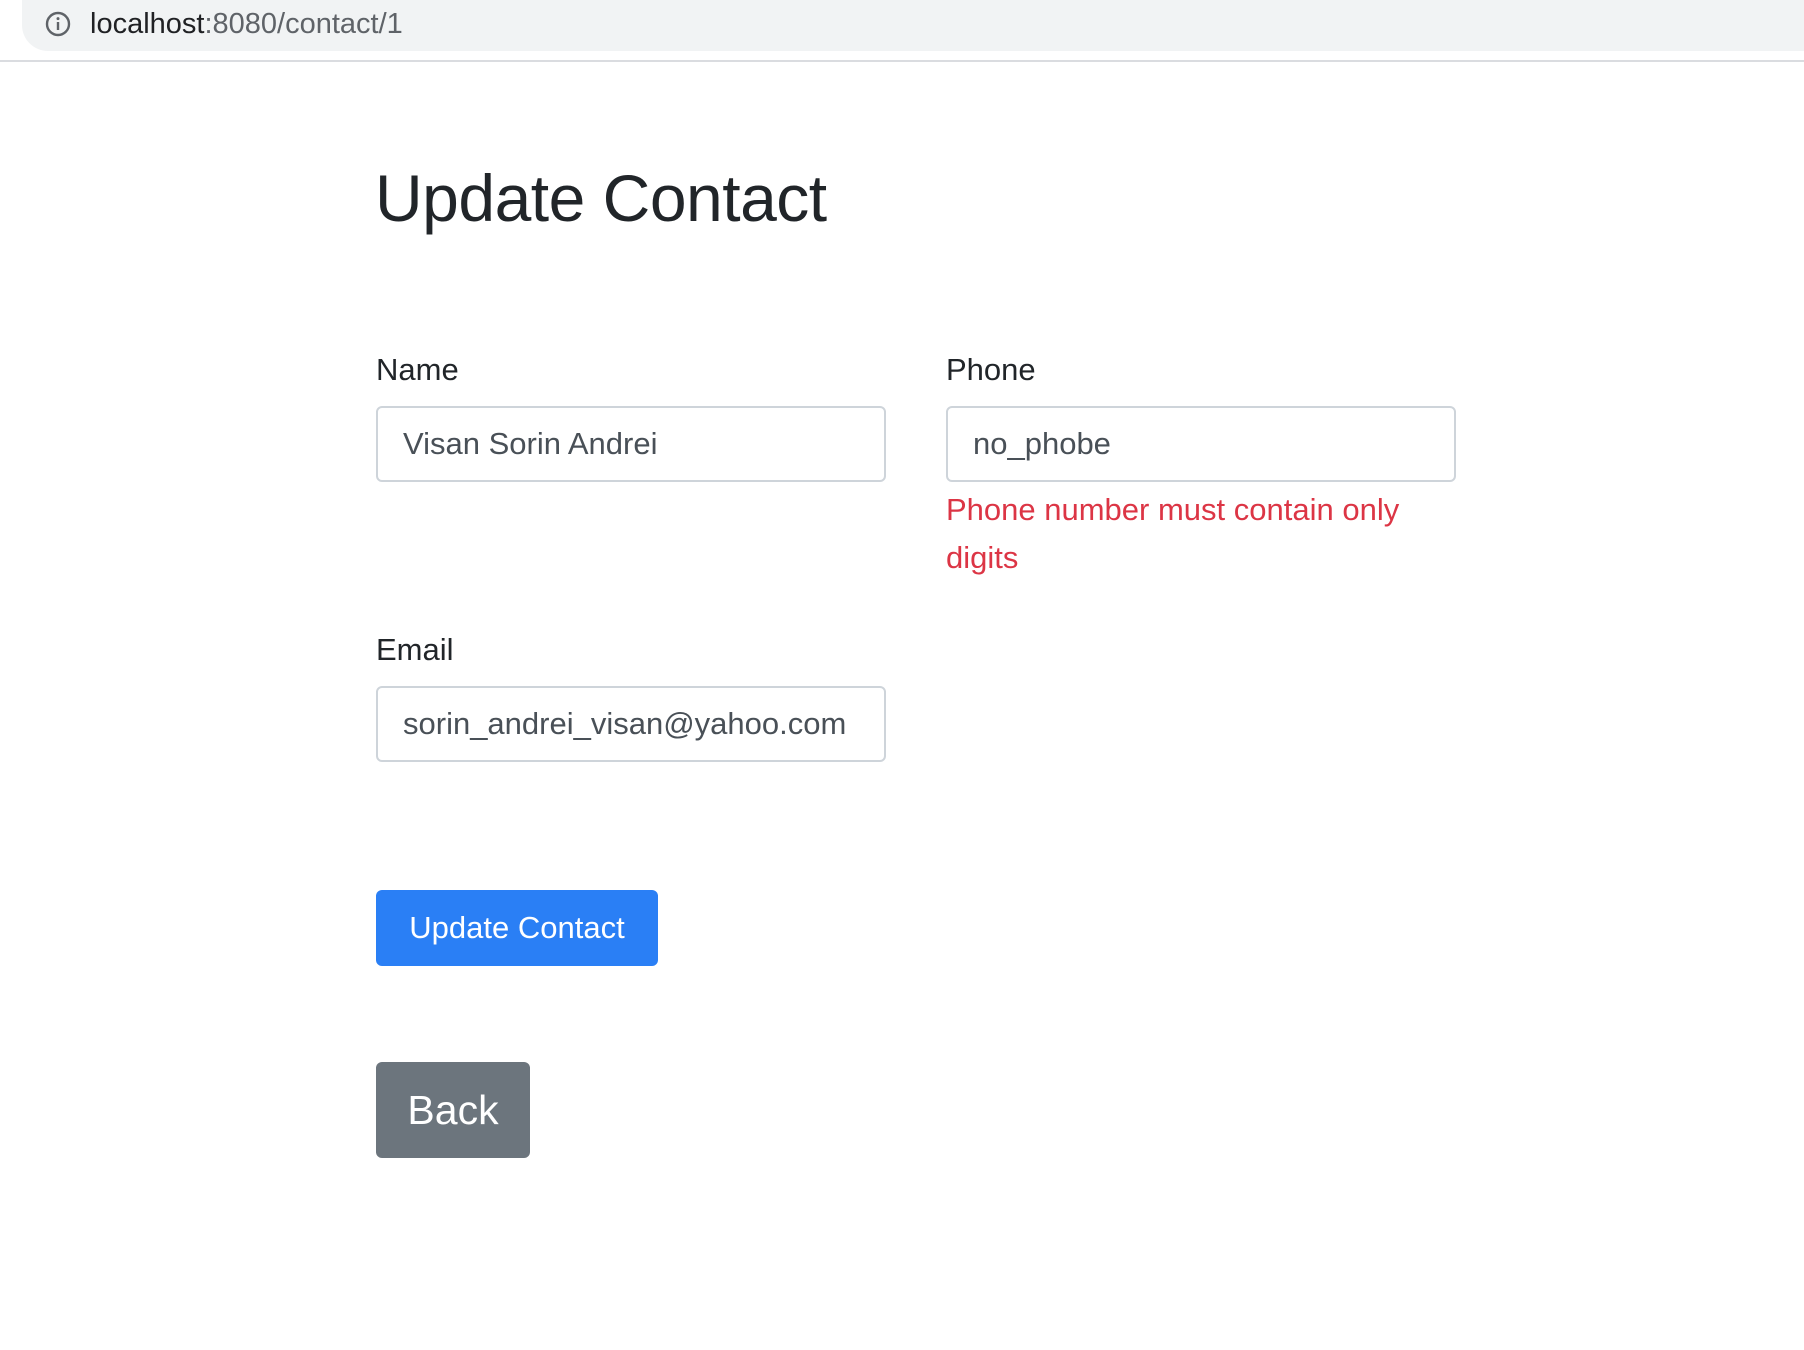 The width and height of the screenshot is (1804, 1350). I want to click on phone-input, so click(1201, 444).